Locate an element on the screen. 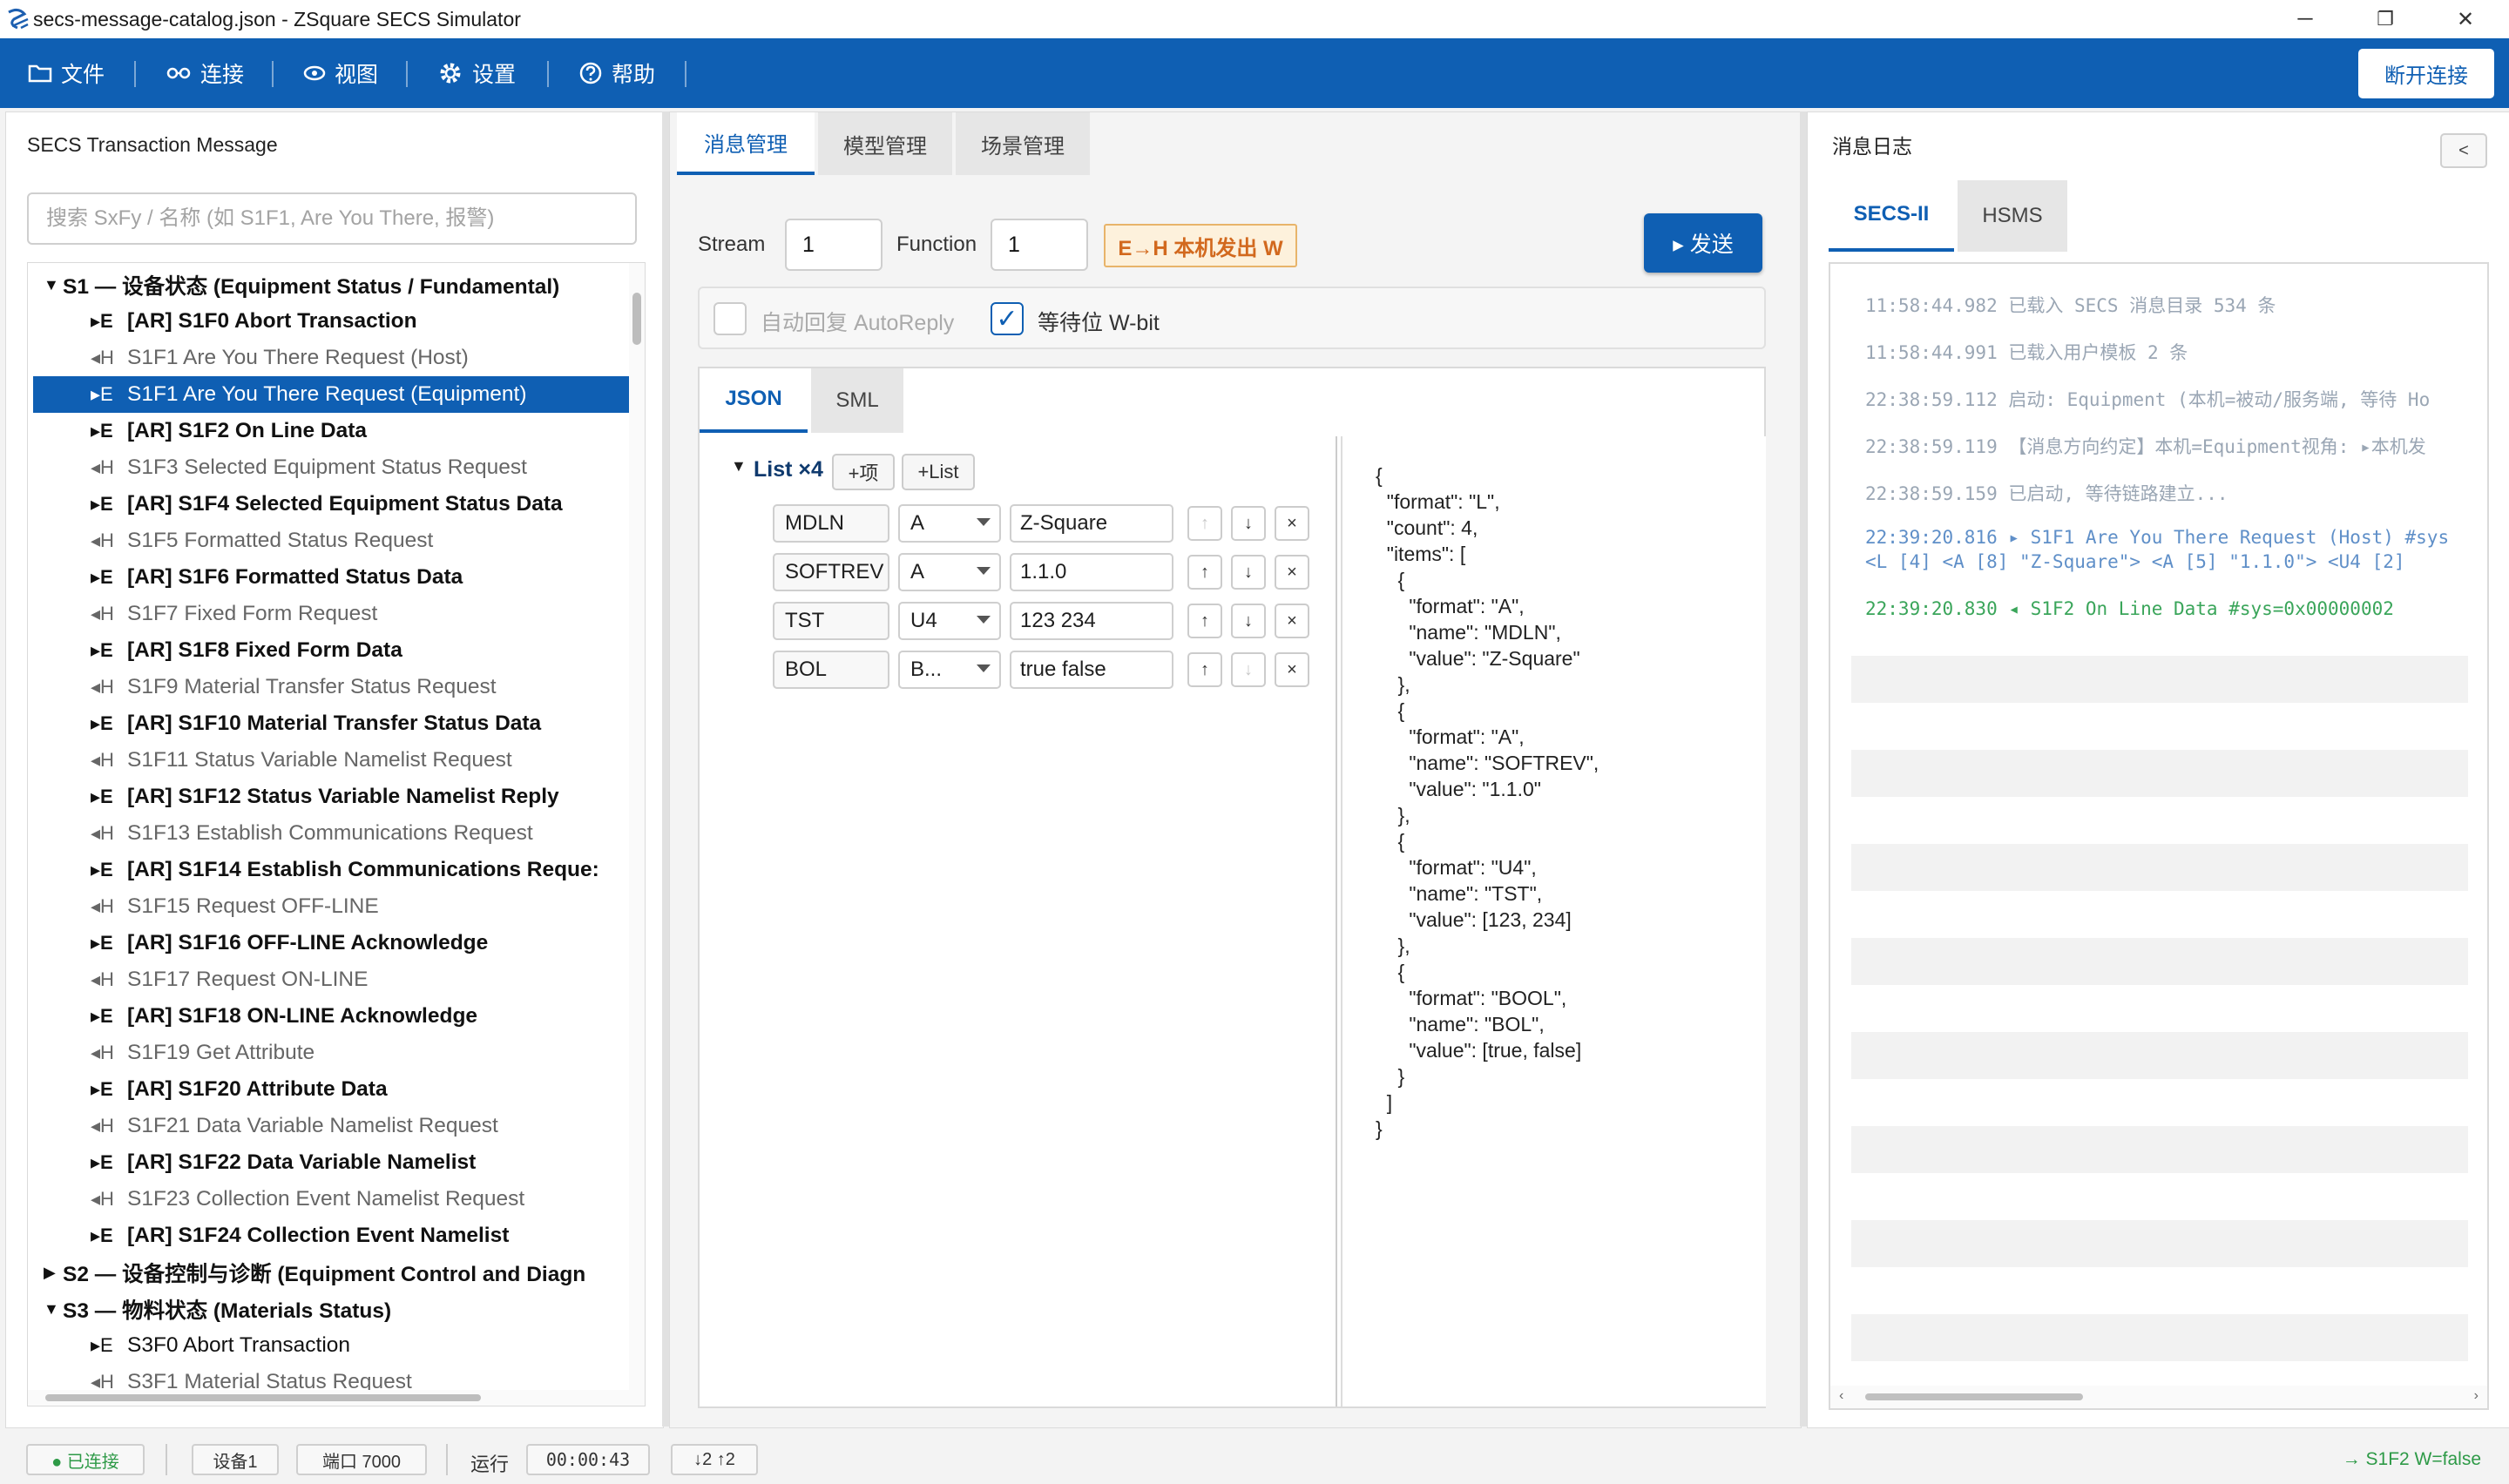 Image resolution: width=2509 pixels, height=1484 pixels. log-entry: 11:58:44.991 已载入用户模板 2 条 is located at coordinates (2026, 352).